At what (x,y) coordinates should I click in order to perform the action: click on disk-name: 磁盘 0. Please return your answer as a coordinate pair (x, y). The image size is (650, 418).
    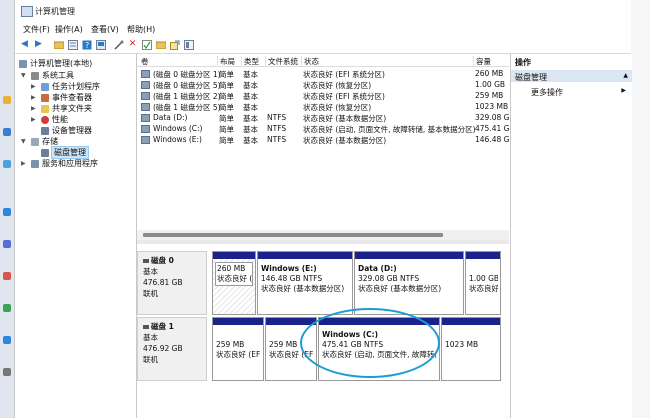
    Looking at the image, I should click on (162, 260).